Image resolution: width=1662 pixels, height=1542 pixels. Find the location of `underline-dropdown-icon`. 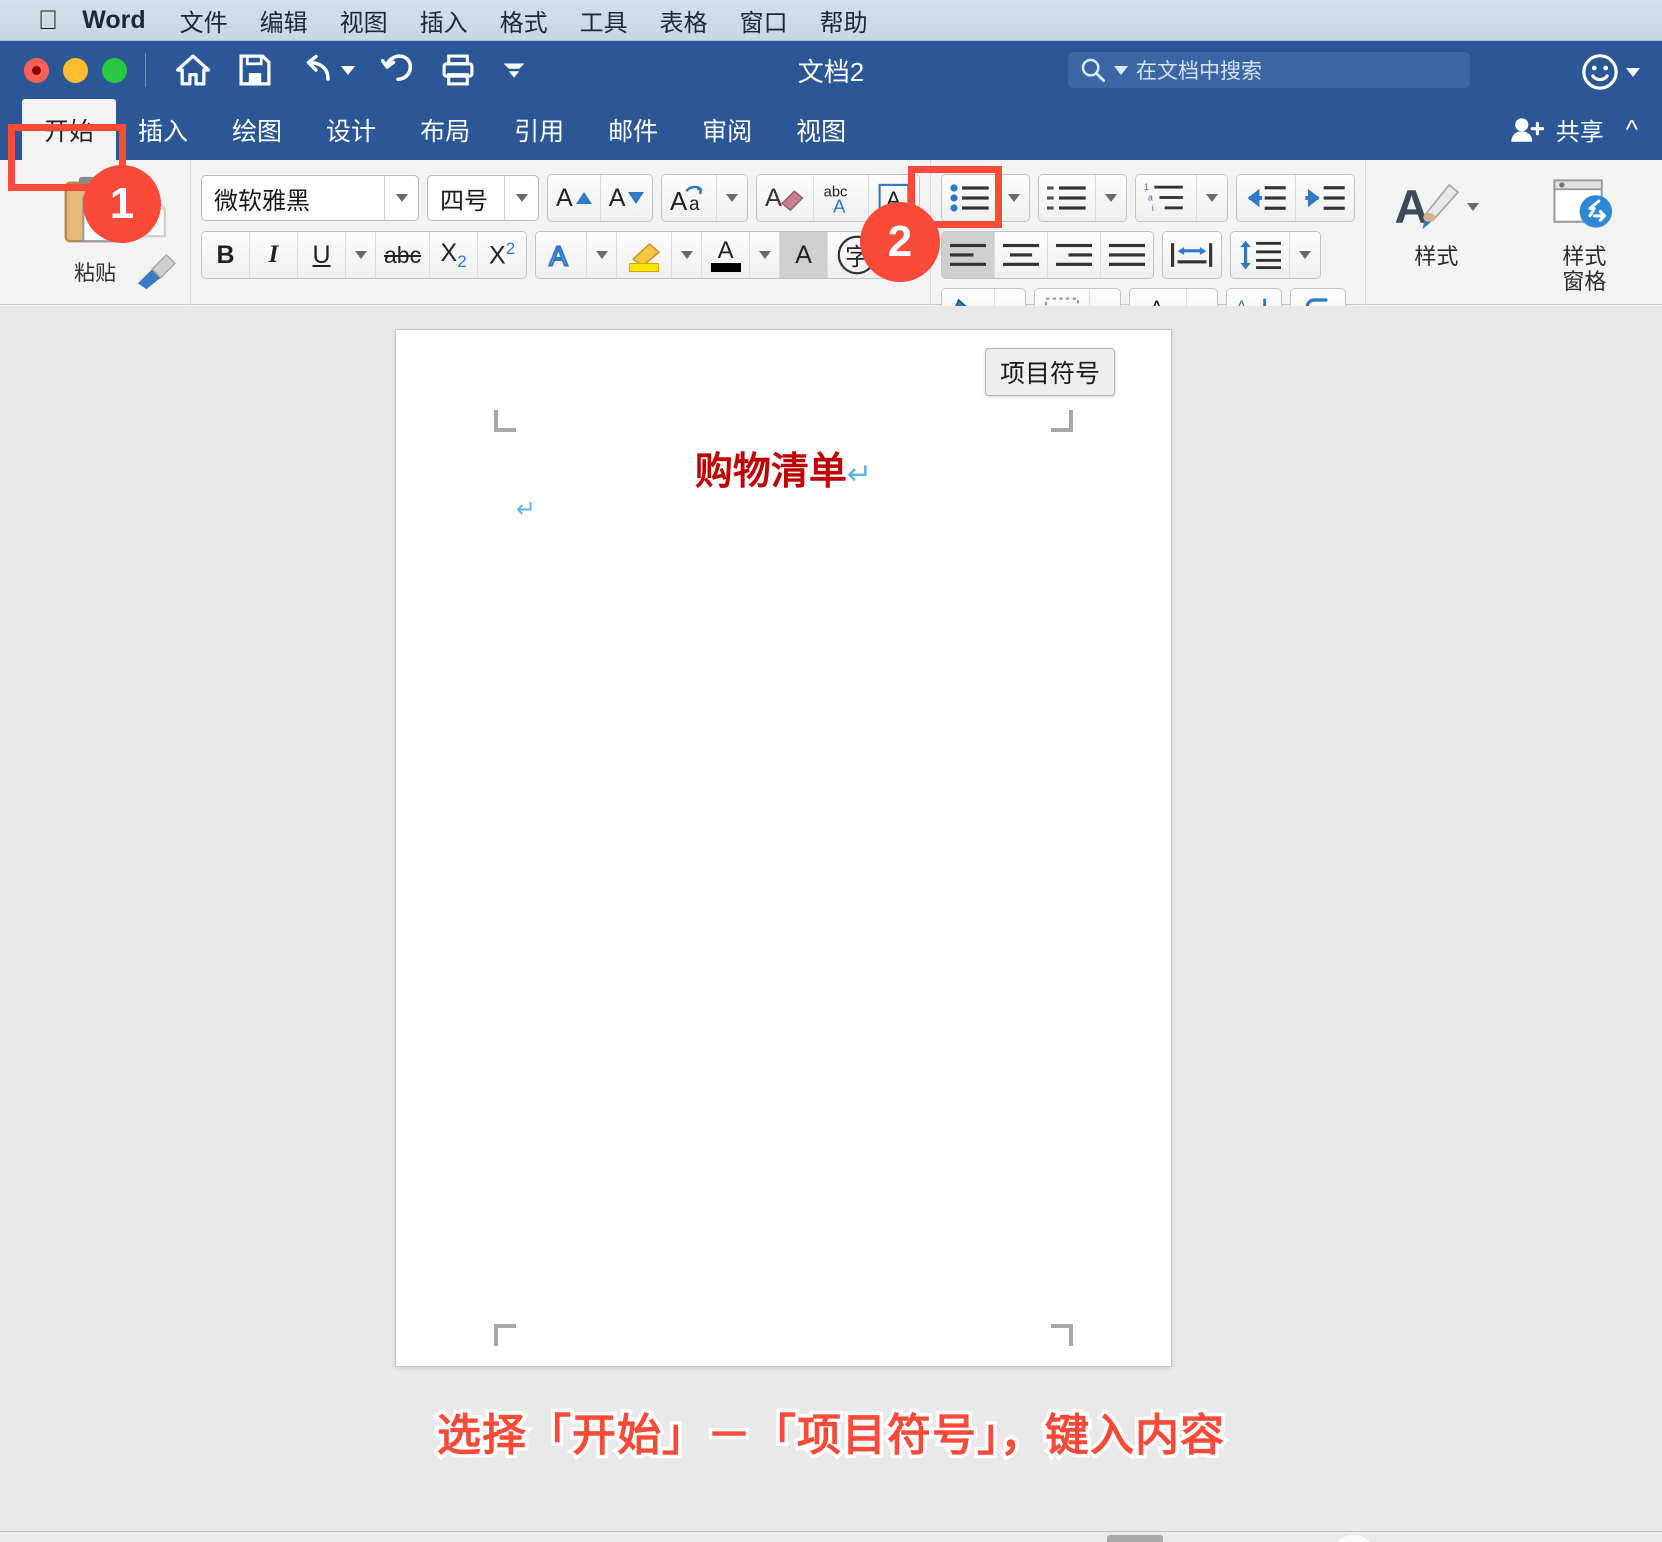

underline-dropdown-icon is located at coordinates (361, 255).